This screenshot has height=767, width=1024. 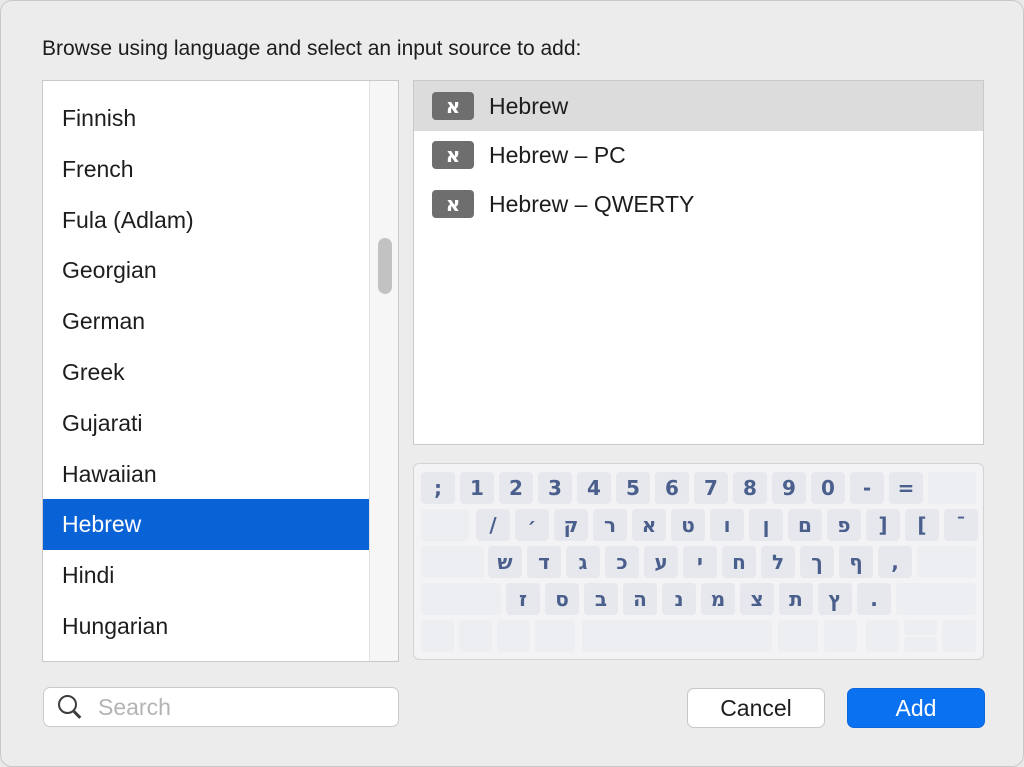 What do you see at coordinates (698, 155) in the screenshot?
I see `input-source-item-hebrew-pc: א Hebrew – PC` at bounding box center [698, 155].